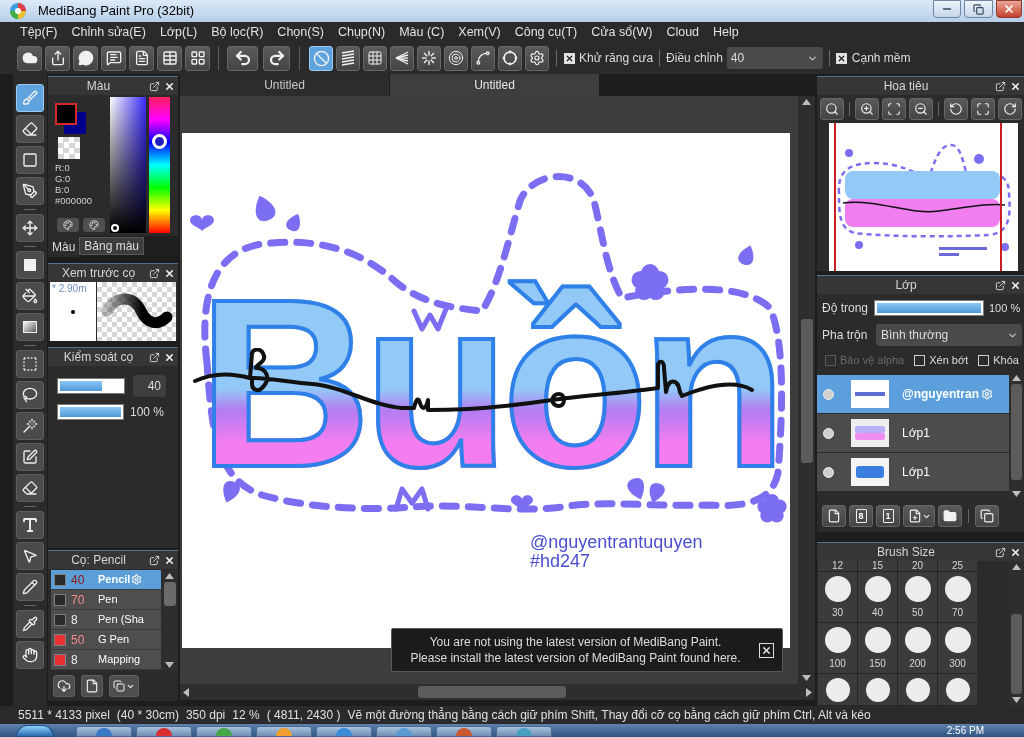  What do you see at coordinates (957, 648) in the screenshot?
I see `brush-size-cell: 300` at bounding box center [957, 648].